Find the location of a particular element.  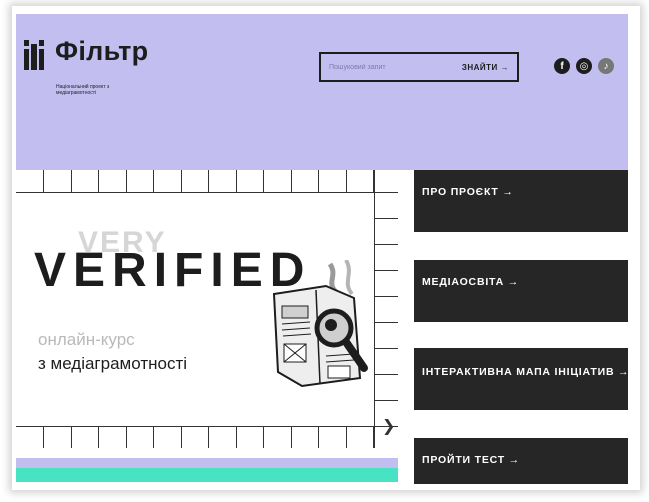

nav-media-education: МЕДІАОСВІТА → is located at coordinates (521, 291).